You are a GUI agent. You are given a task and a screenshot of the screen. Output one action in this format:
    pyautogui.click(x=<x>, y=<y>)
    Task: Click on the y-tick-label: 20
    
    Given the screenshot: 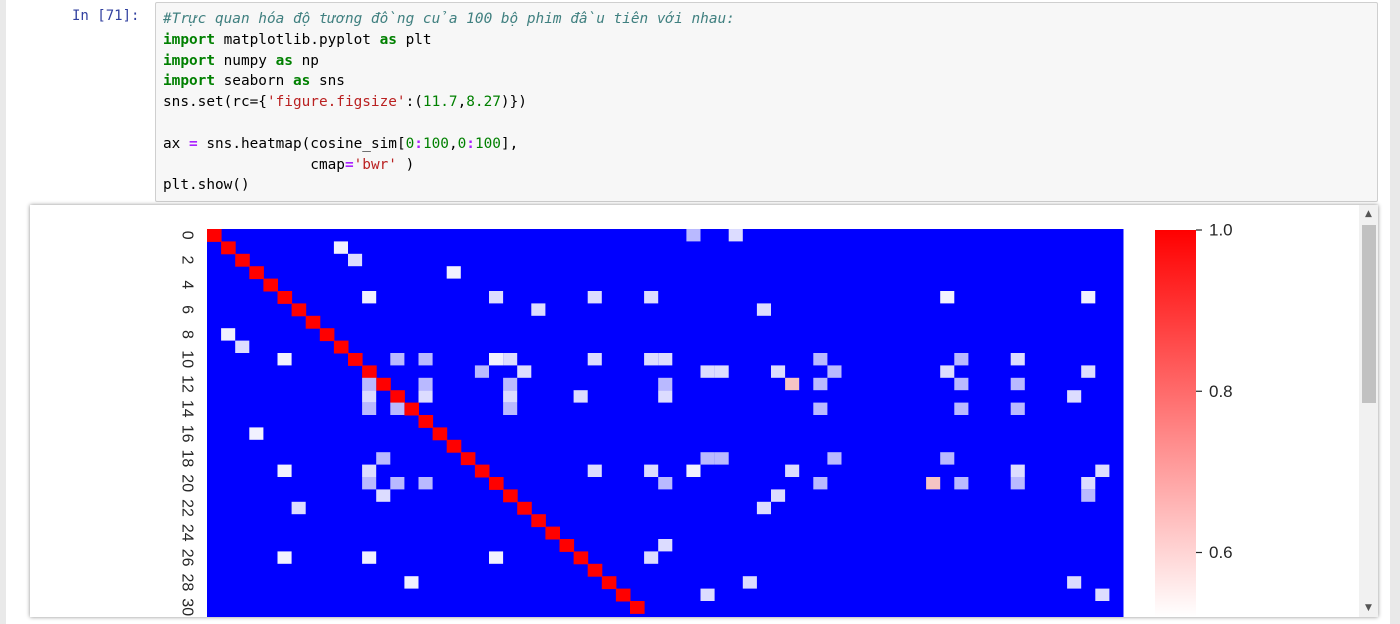 What is the action you would take?
    pyautogui.click(x=187, y=483)
    